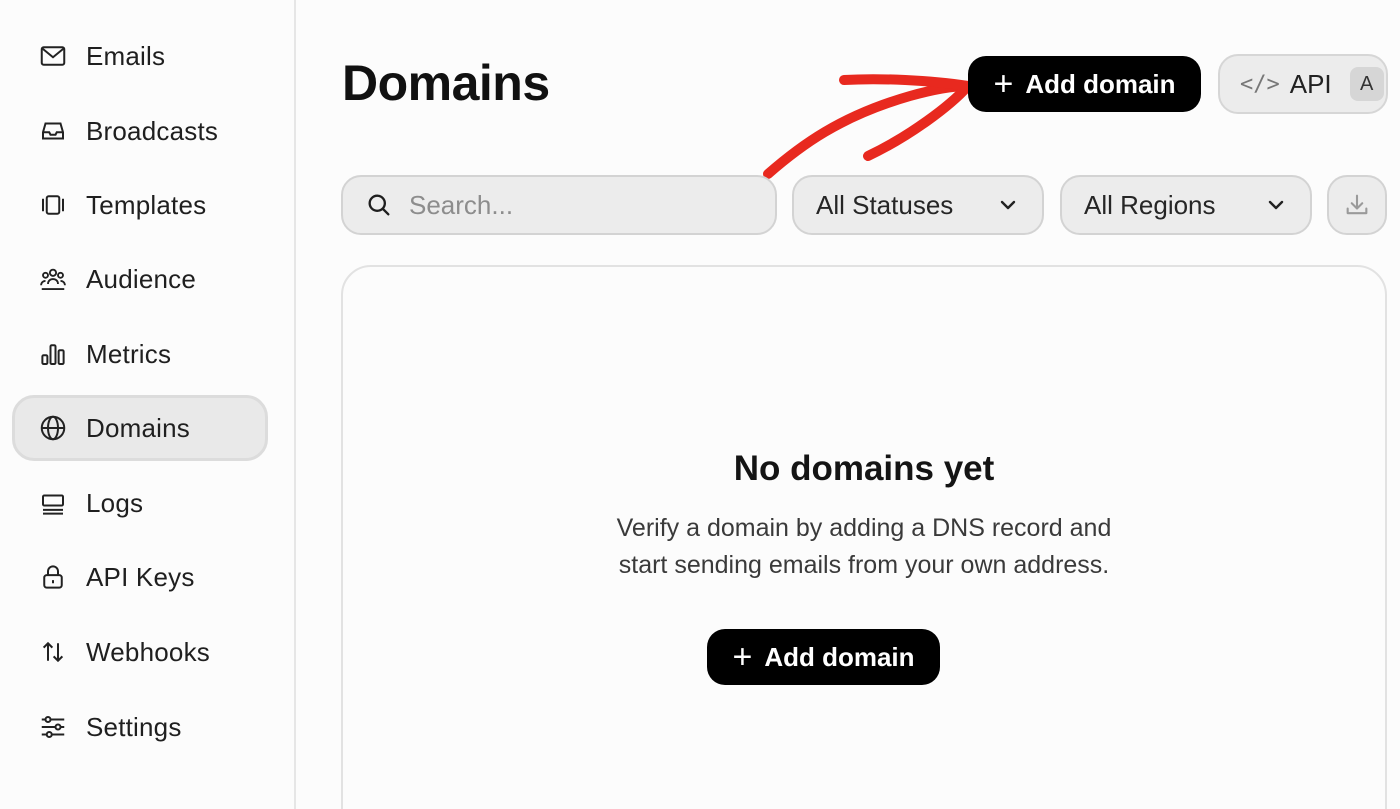 This screenshot has height=809, width=1400. What do you see at coordinates (152, 130) in the screenshot?
I see `sidebar-item-label: Broadcasts` at bounding box center [152, 130].